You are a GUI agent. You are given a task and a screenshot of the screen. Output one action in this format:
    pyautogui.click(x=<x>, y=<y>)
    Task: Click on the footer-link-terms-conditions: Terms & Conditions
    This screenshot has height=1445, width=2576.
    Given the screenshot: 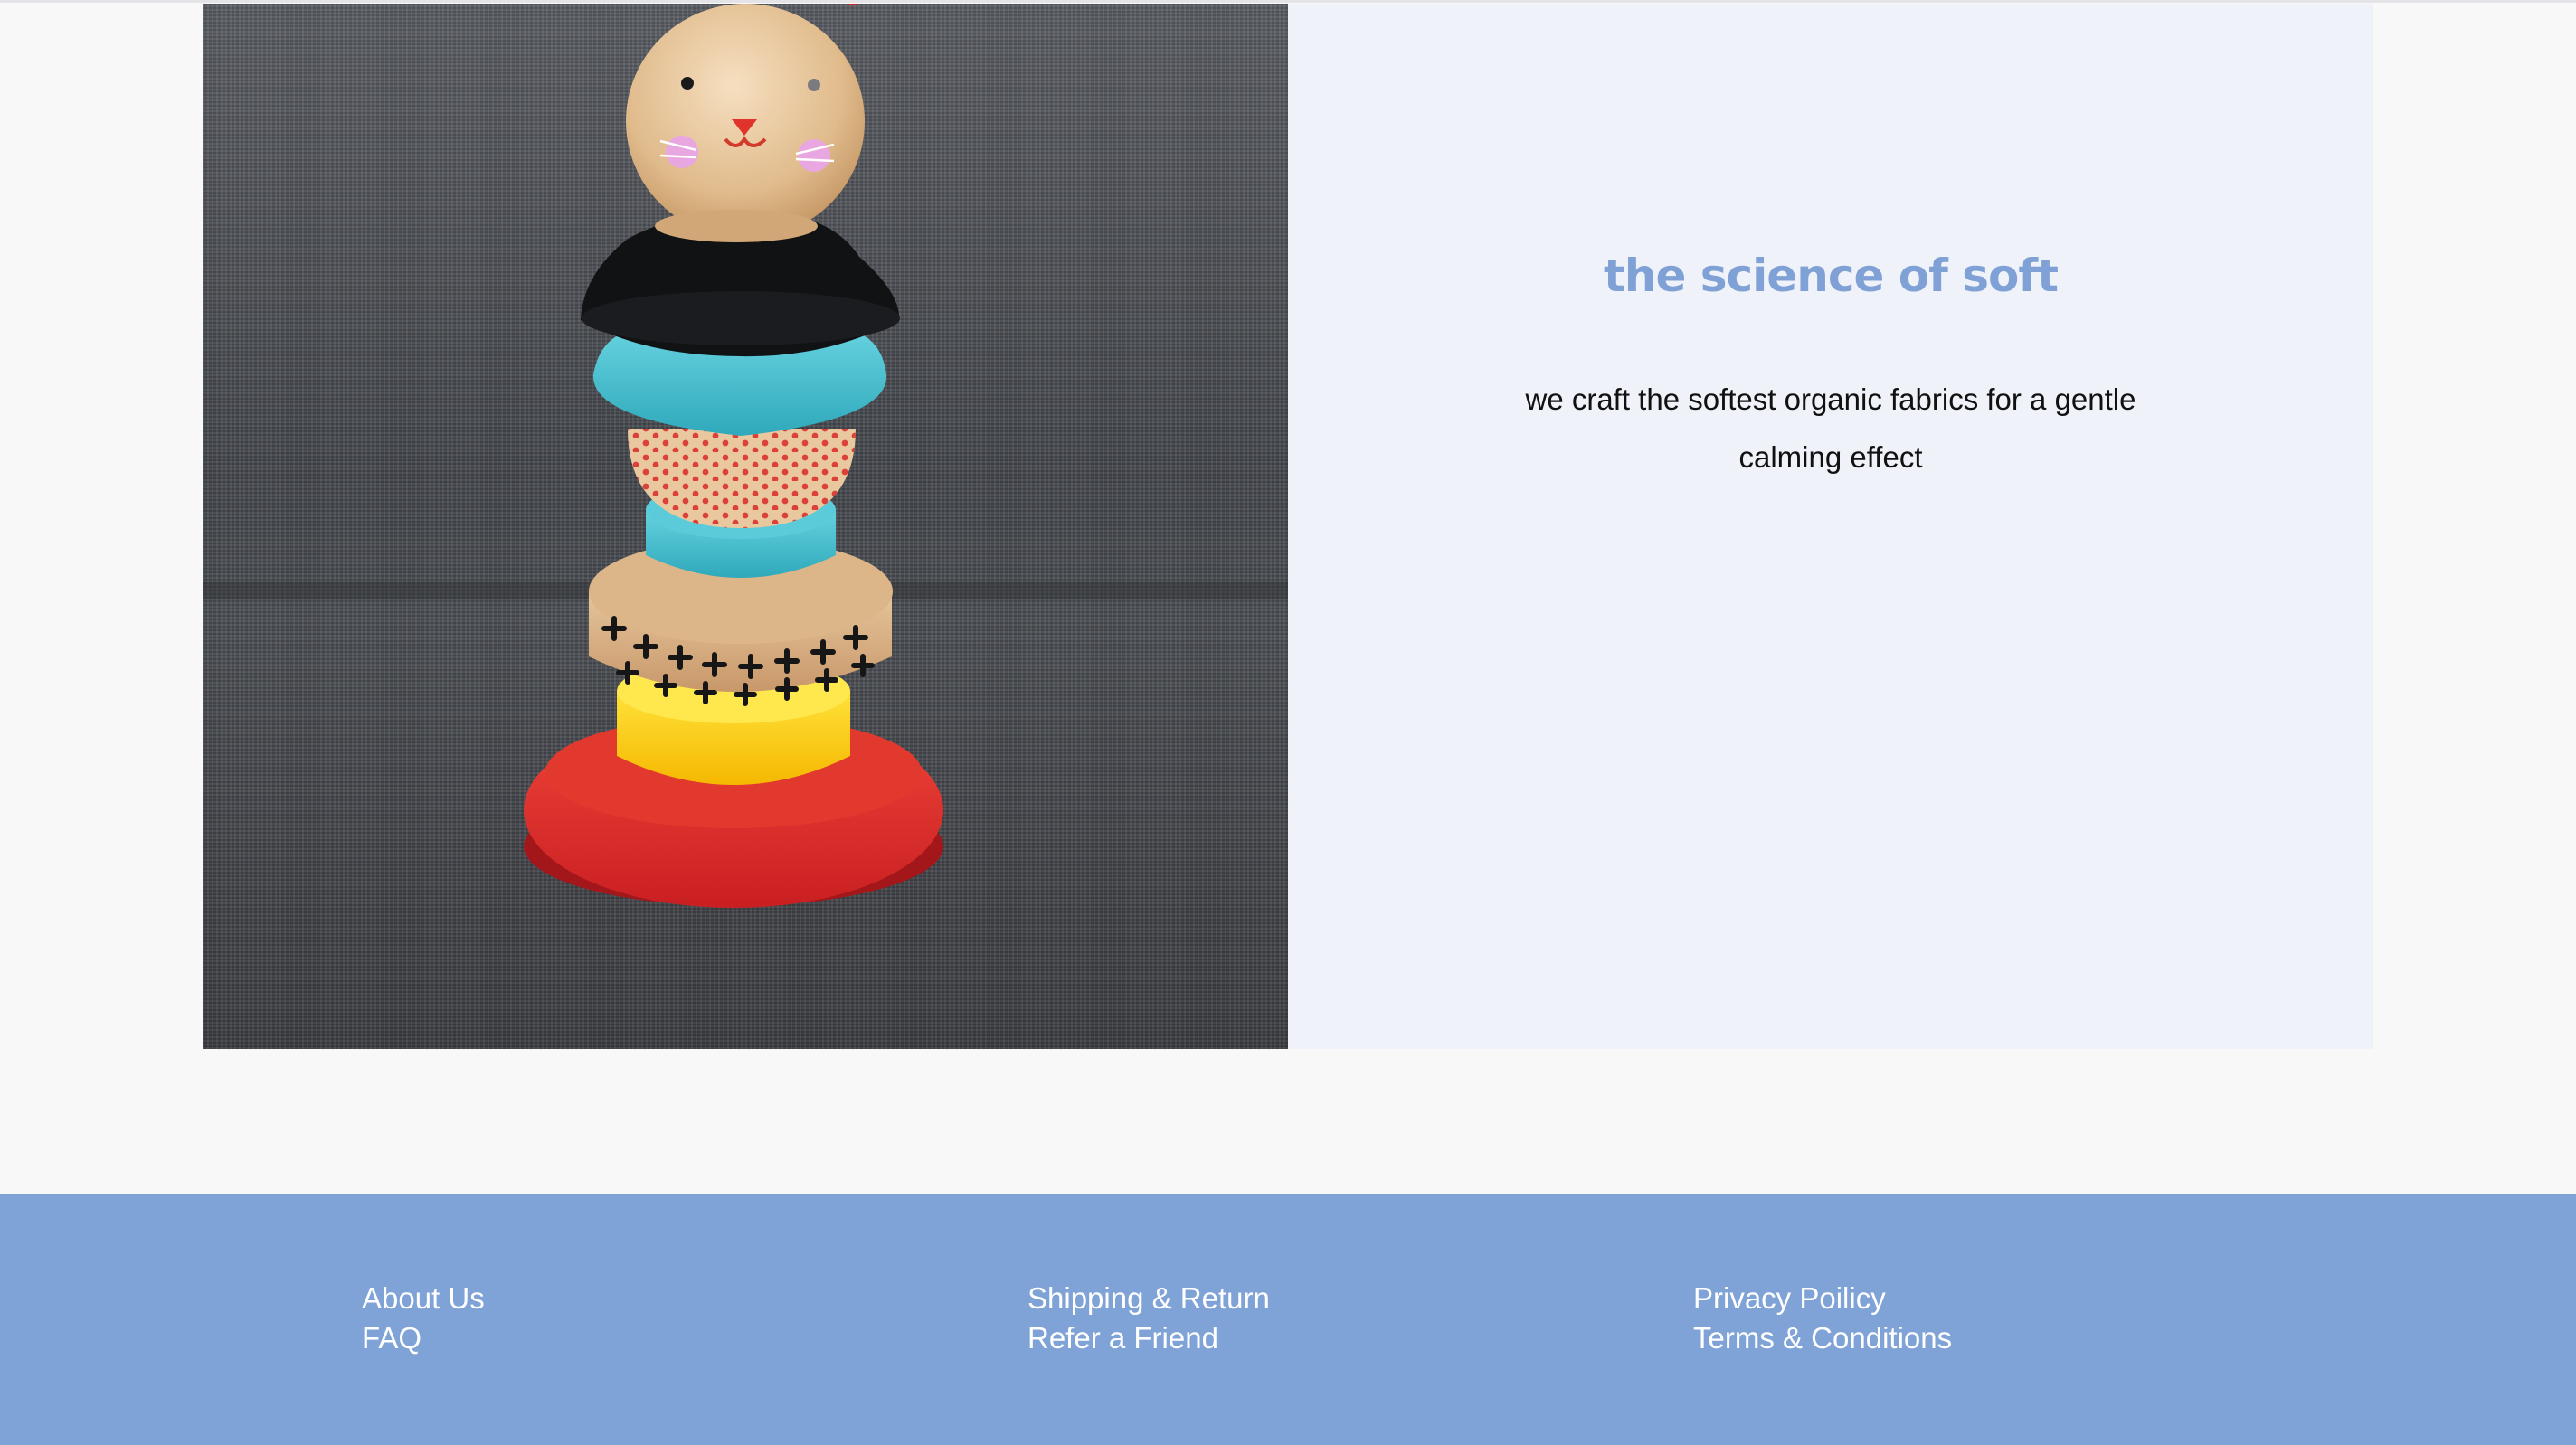 What is the action you would take?
    pyautogui.click(x=1823, y=1338)
    